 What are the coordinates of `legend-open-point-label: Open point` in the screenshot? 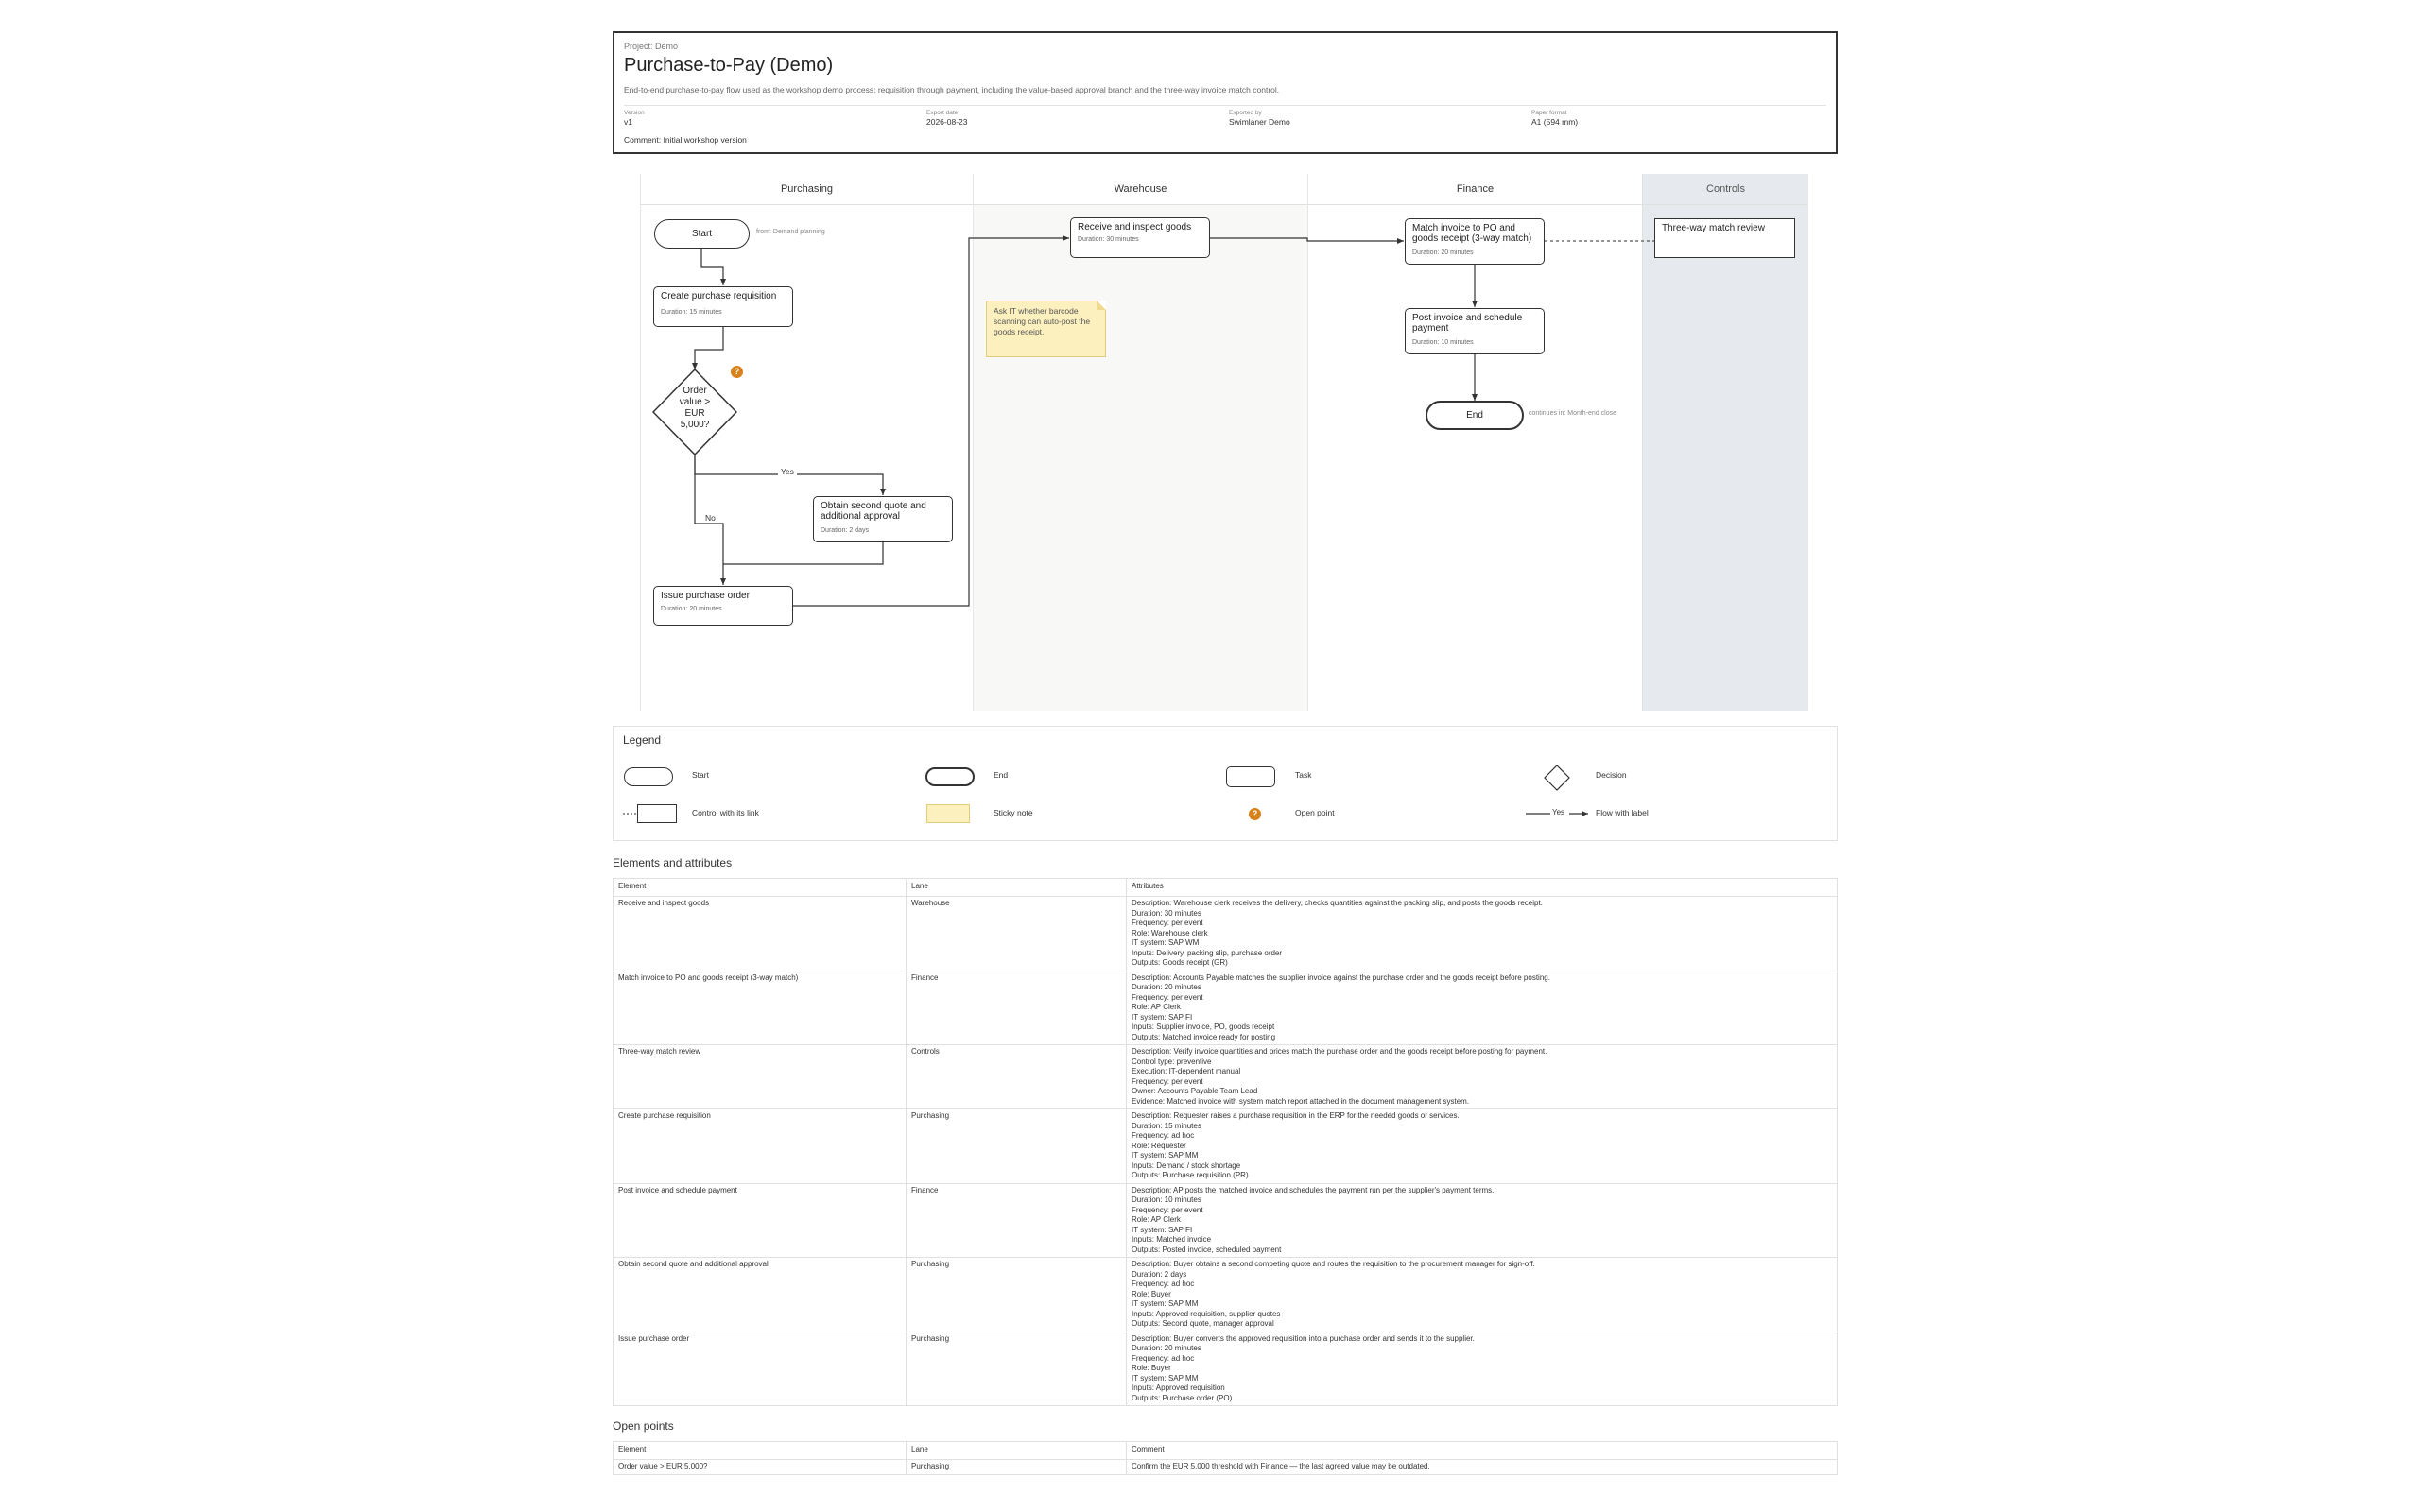 It's located at (1315, 812).